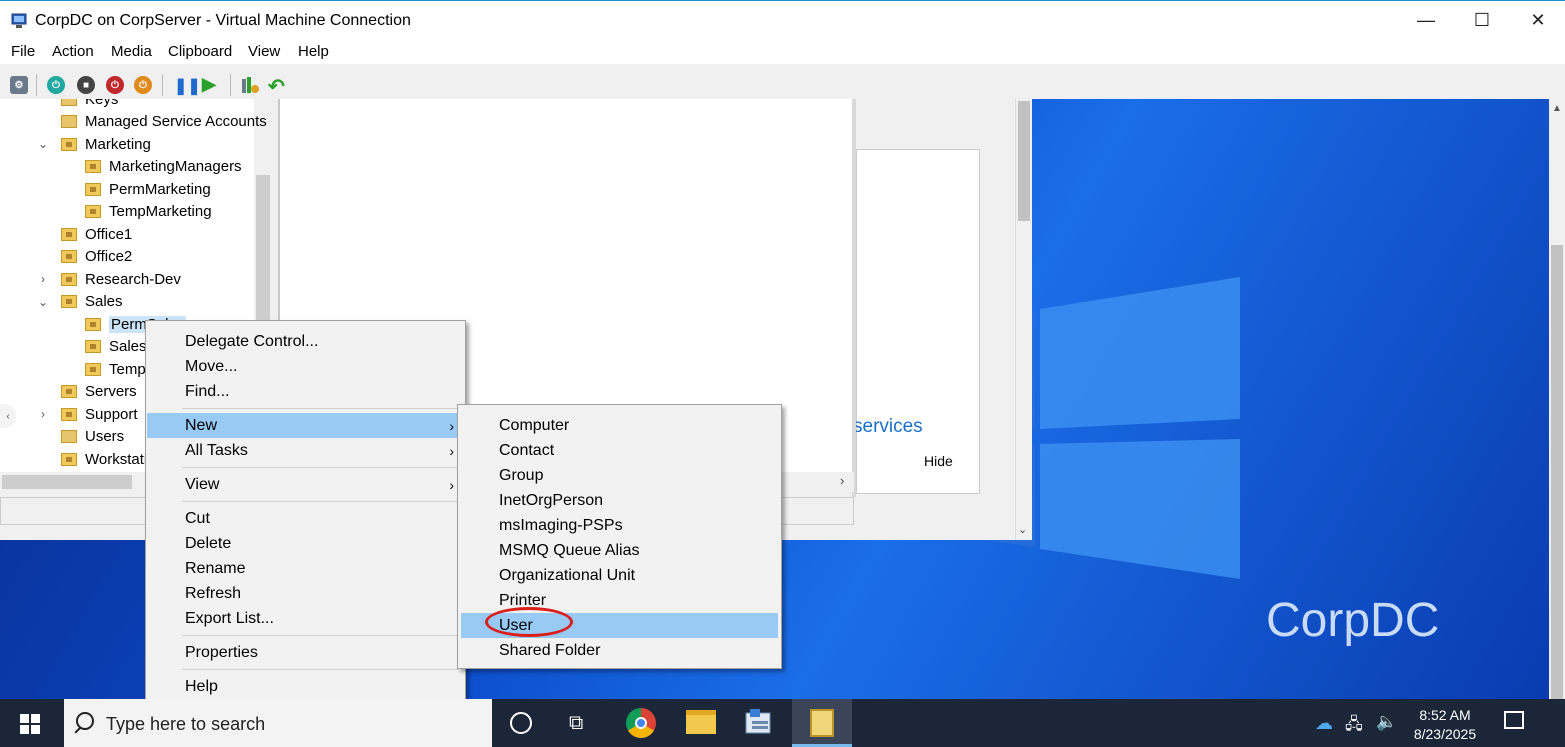 This screenshot has height=747, width=1565. What do you see at coordinates (143, 85) in the screenshot?
I see `save-icon: ⏻` at bounding box center [143, 85].